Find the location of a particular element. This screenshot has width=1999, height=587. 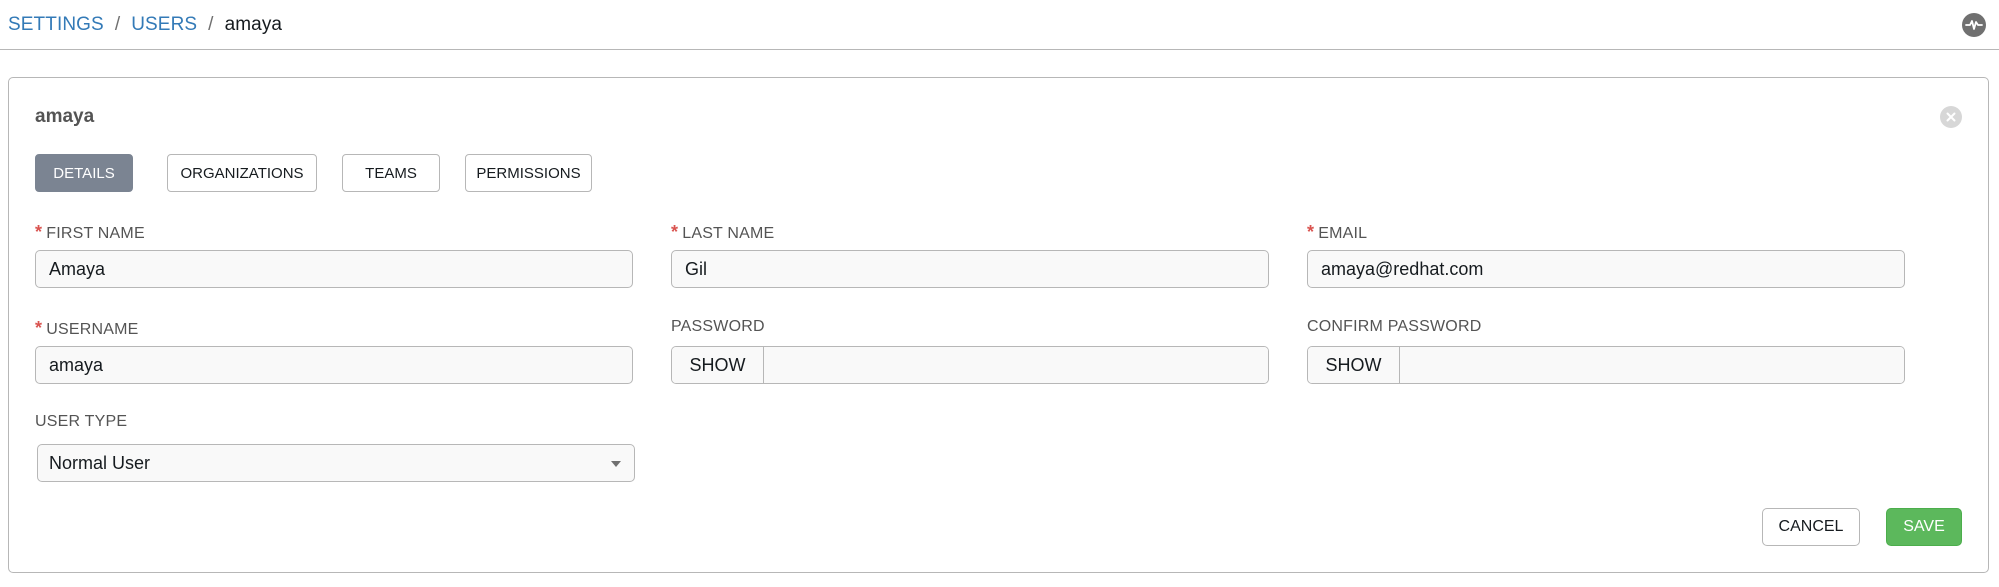

tab-permissions: PERMISSIONS is located at coordinates (528, 173).